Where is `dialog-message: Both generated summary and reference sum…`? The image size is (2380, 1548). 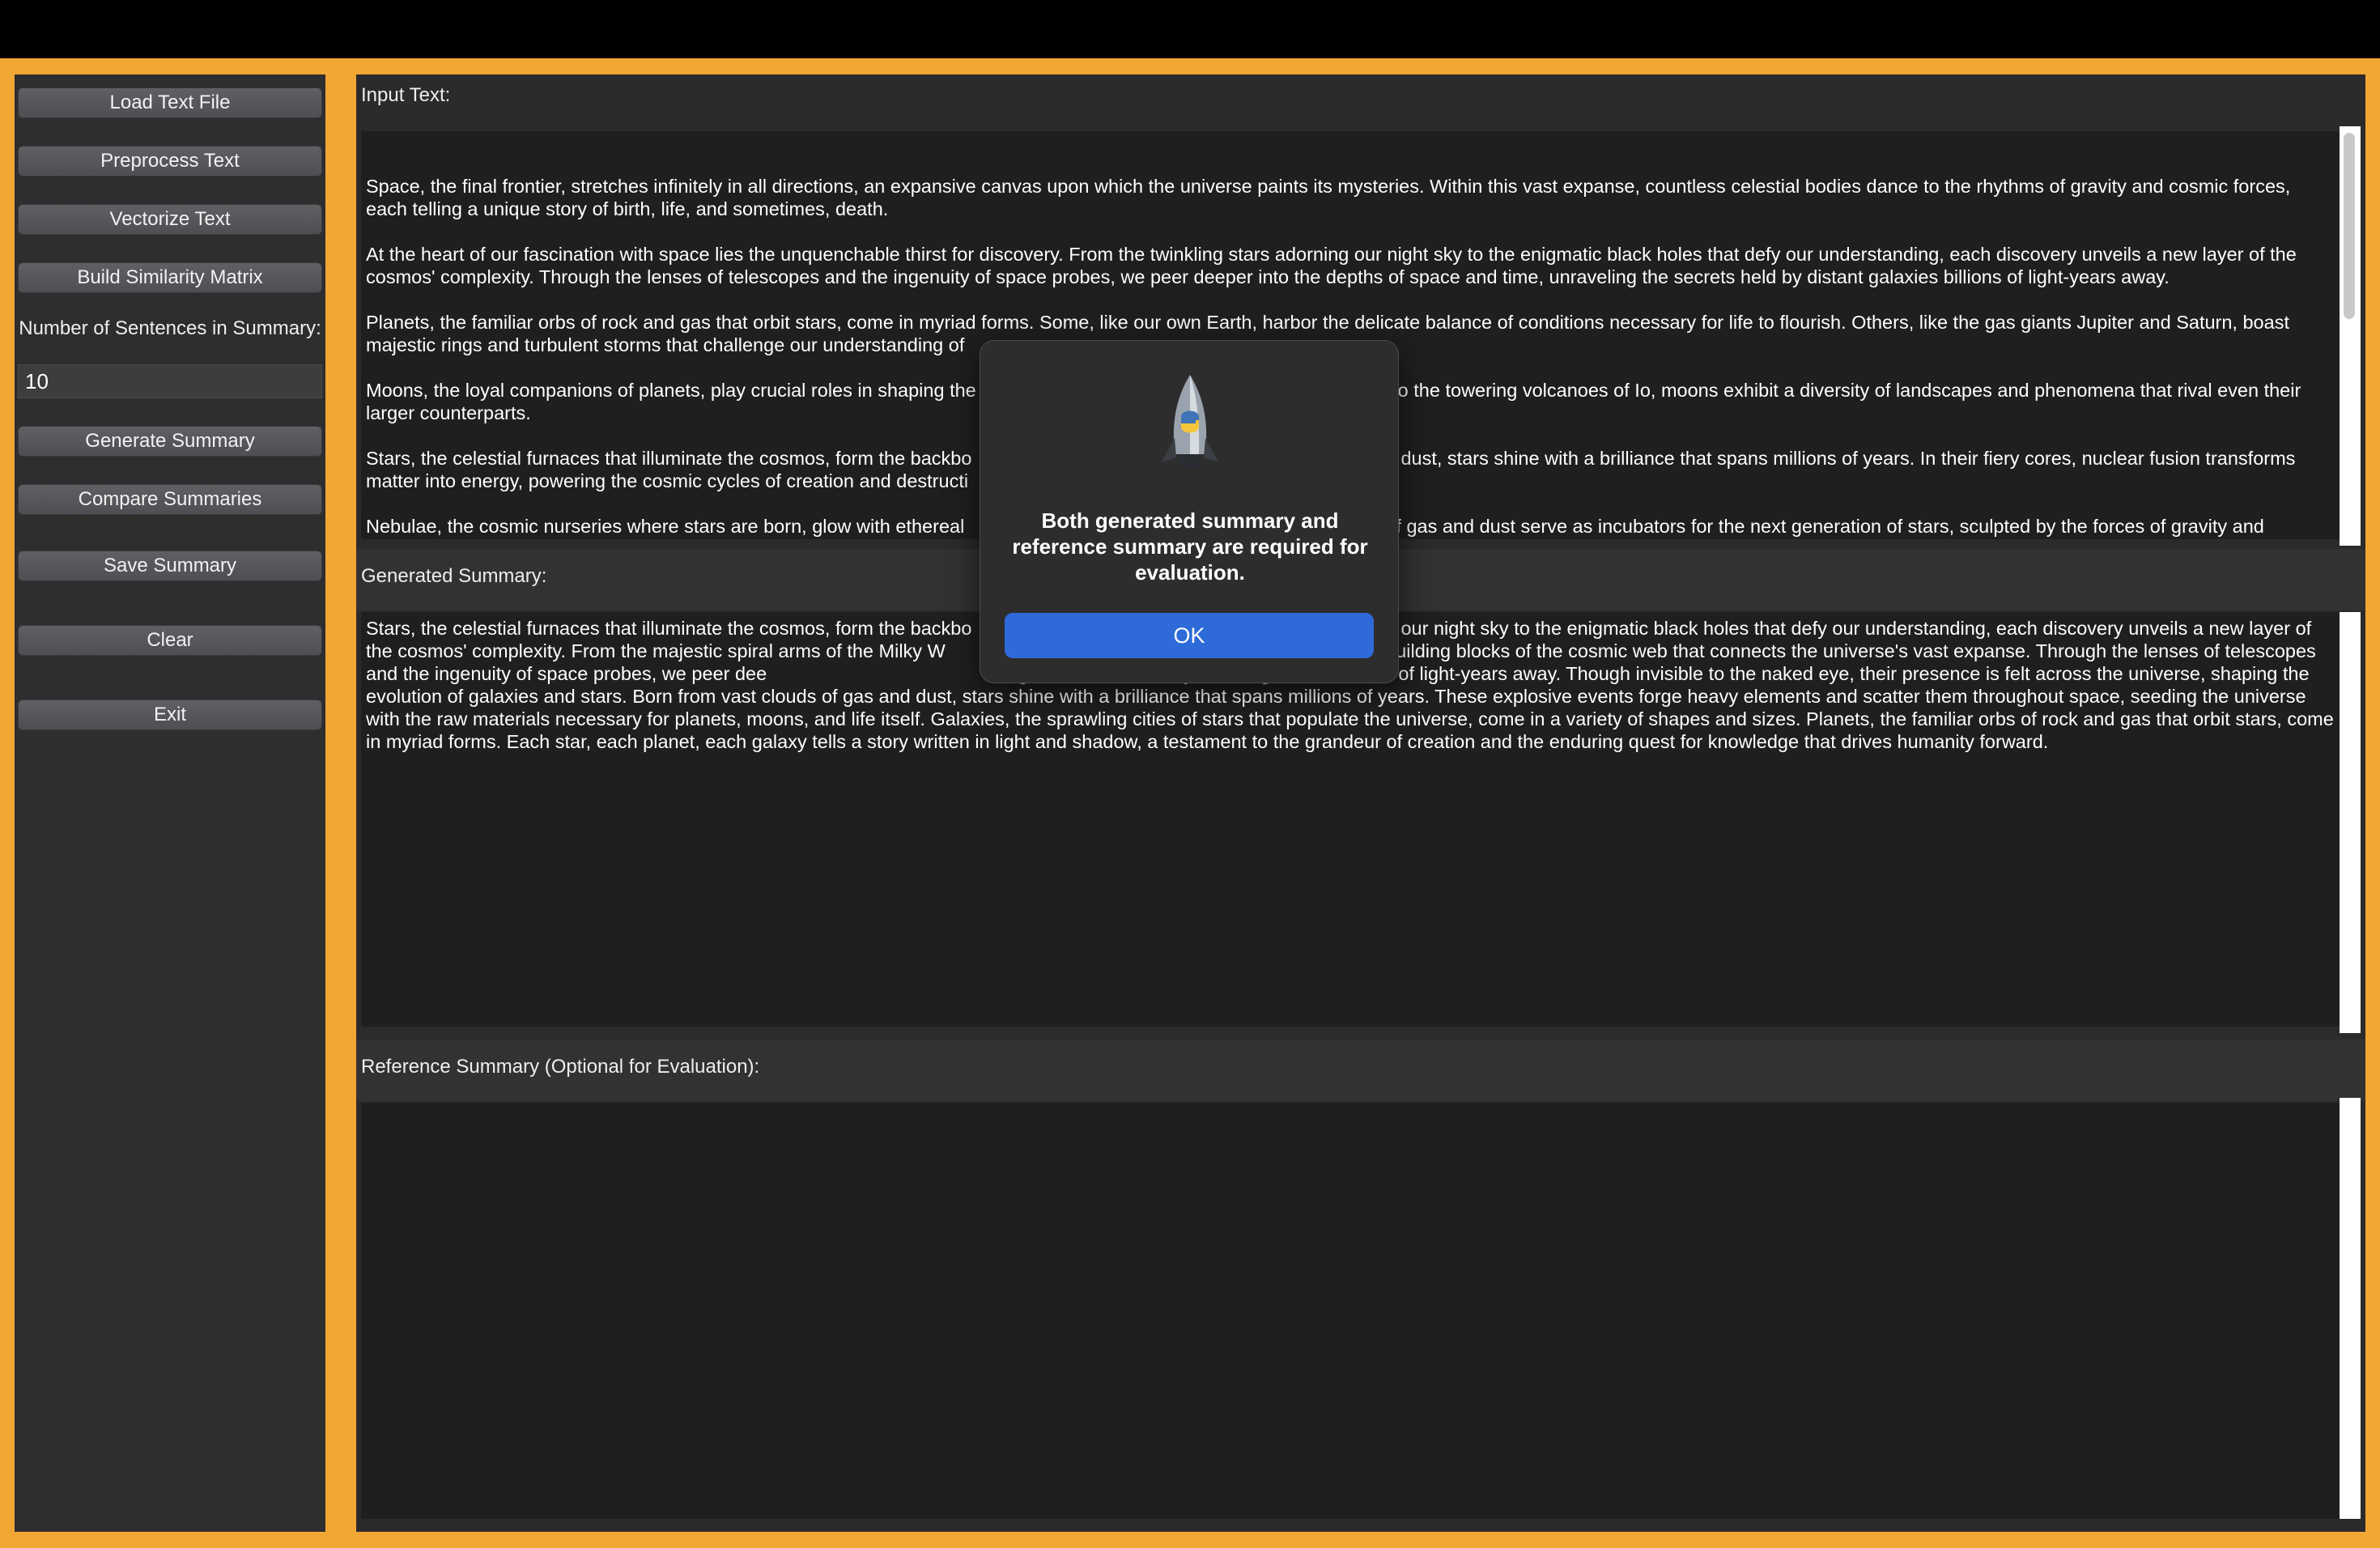
dialog-message: Both generated summary and reference sum… is located at coordinates (1190, 546).